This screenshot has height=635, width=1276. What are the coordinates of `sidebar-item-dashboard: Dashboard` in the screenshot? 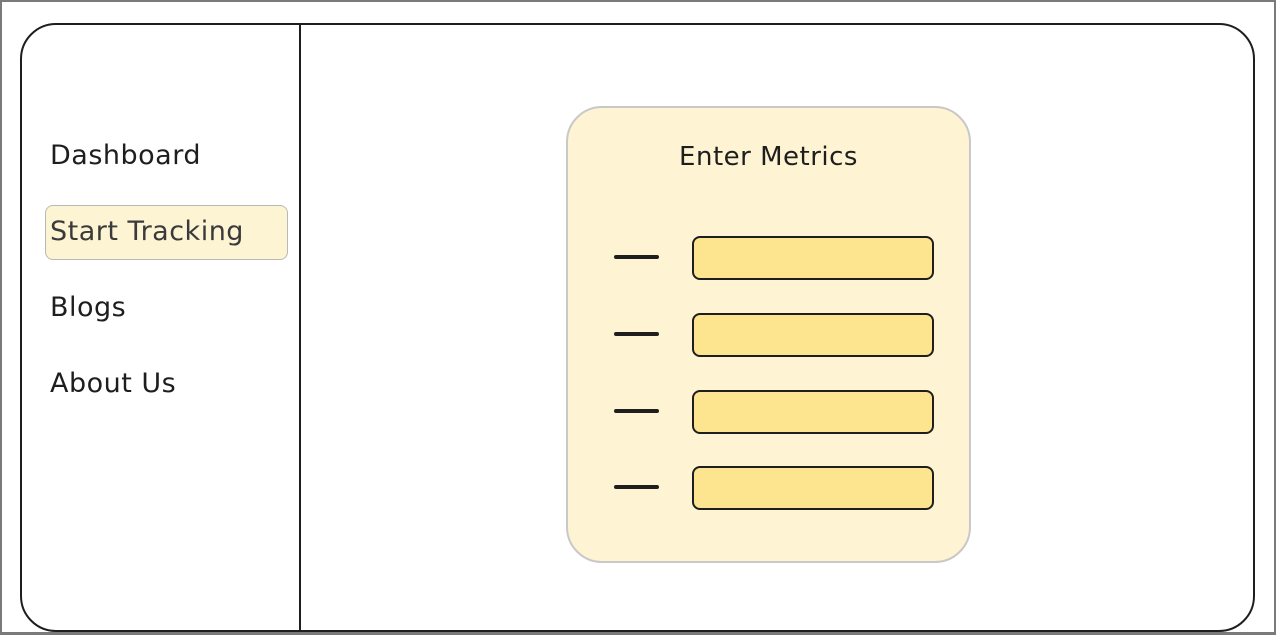 It's located at (125, 155).